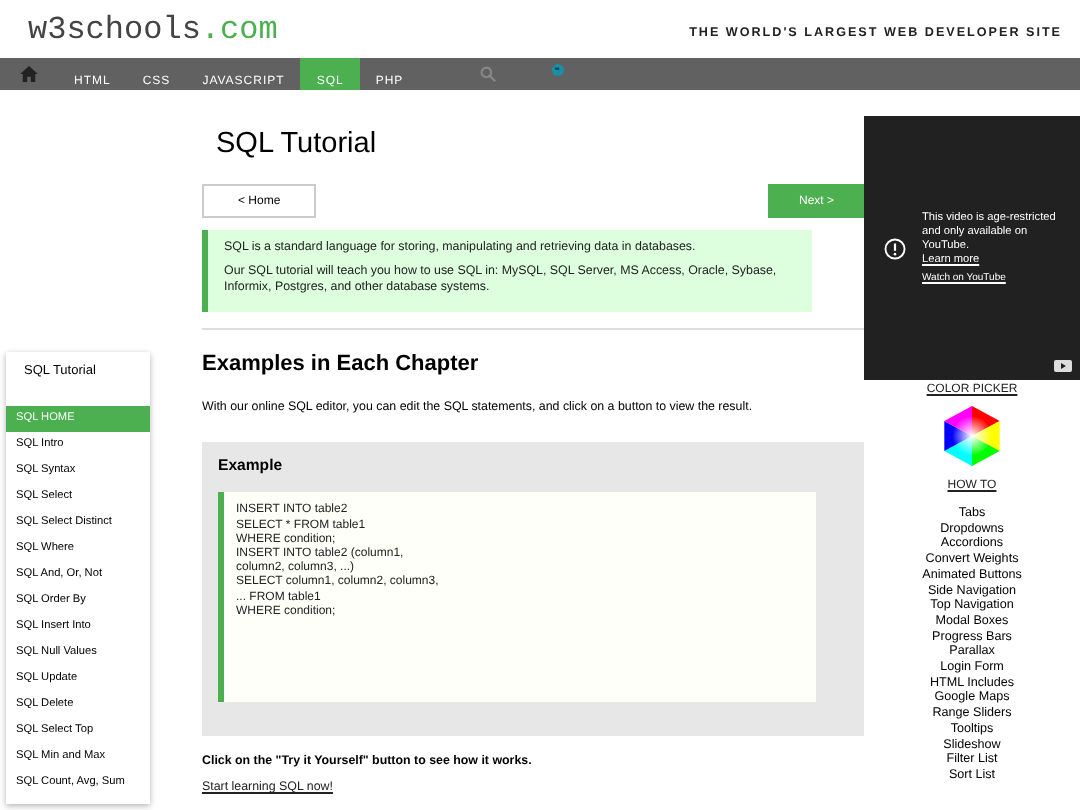  Describe the element at coordinates (972, 436) in the screenshot. I see `color-wheel-icon` at that location.